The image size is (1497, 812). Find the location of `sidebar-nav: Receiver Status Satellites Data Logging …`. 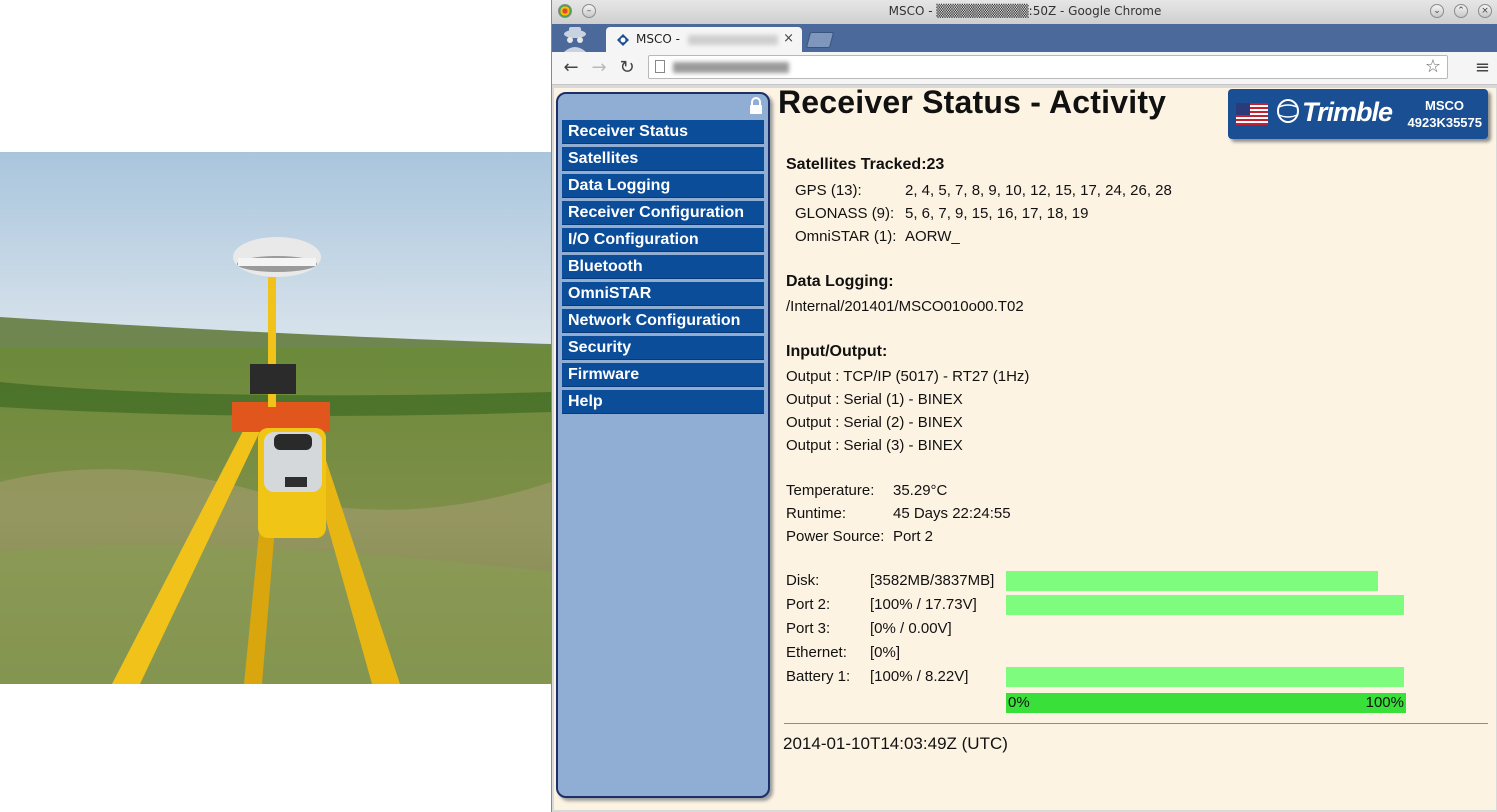

sidebar-nav: Receiver Status Satellites Data Logging … is located at coordinates (663, 268).